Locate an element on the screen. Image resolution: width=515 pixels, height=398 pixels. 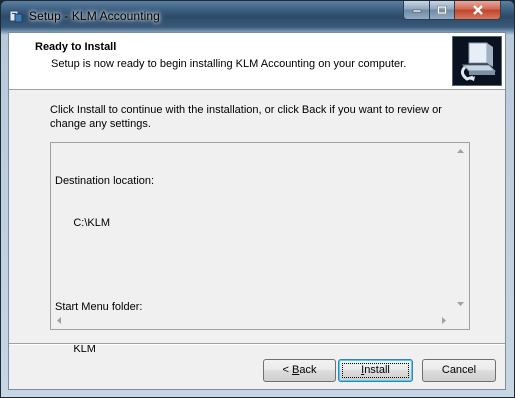
focus-rect is located at coordinates (375, 370).